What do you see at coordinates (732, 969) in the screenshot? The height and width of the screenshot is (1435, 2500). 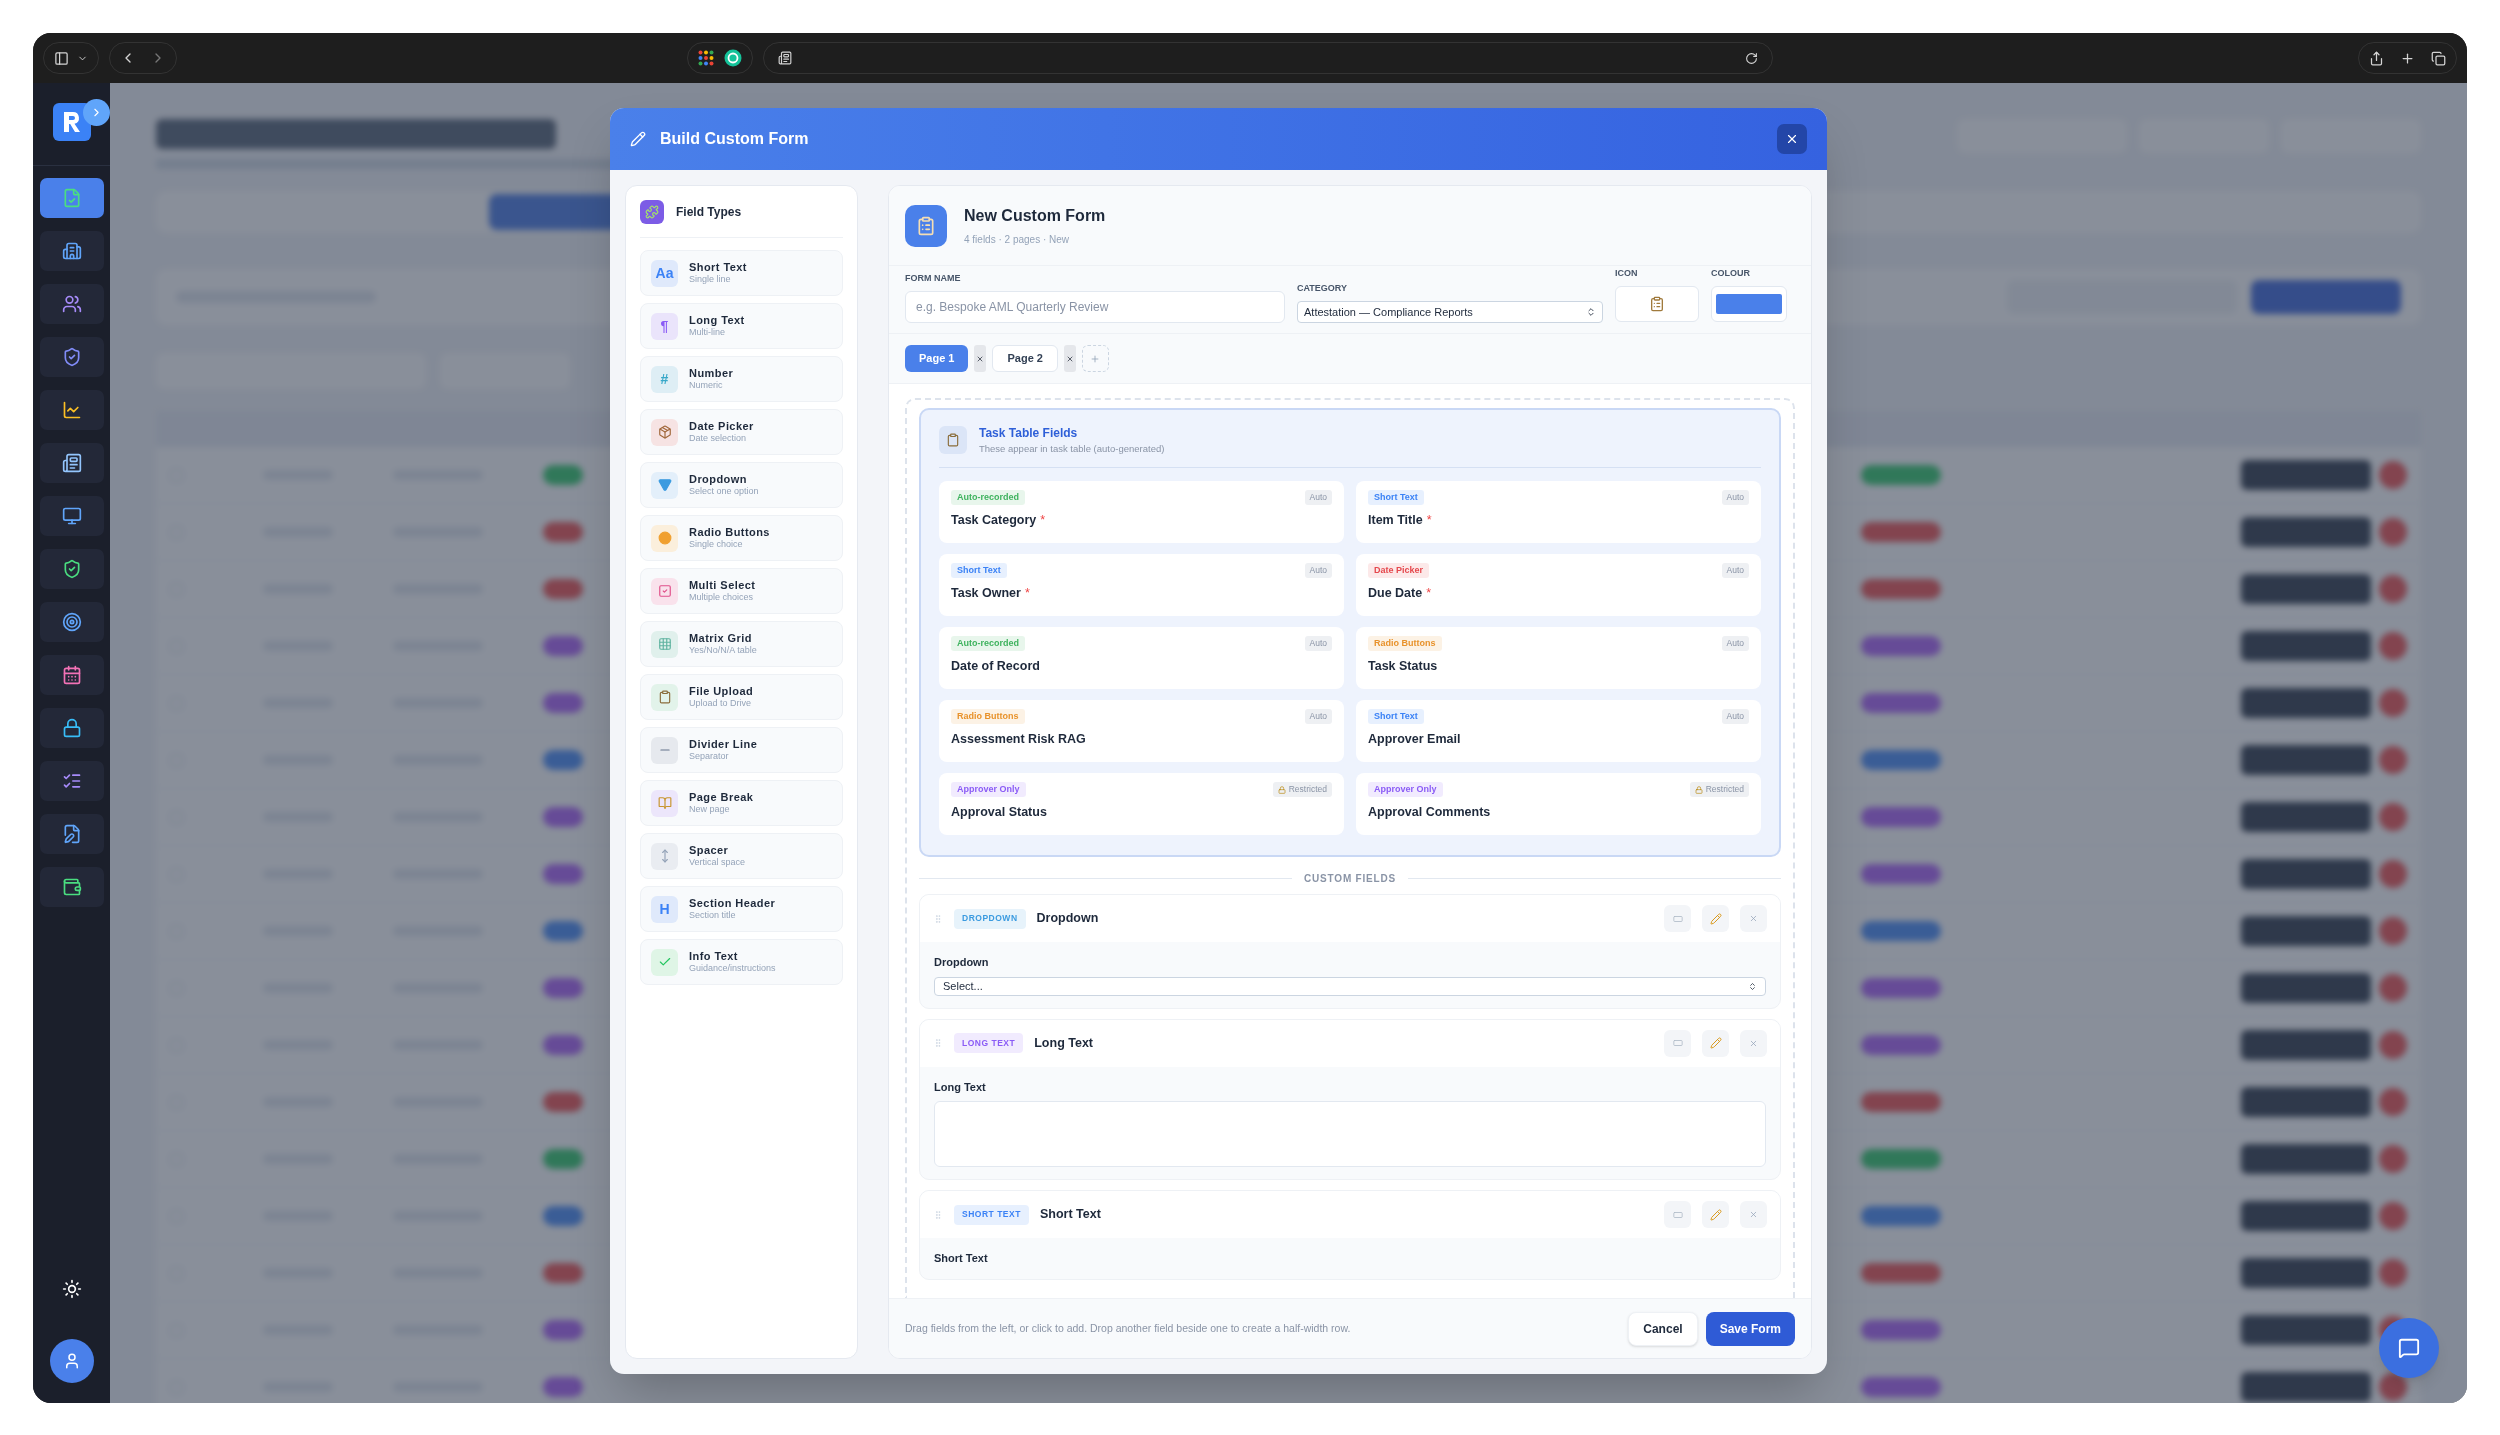 I see `field-type-hint: Guidance/instructions` at bounding box center [732, 969].